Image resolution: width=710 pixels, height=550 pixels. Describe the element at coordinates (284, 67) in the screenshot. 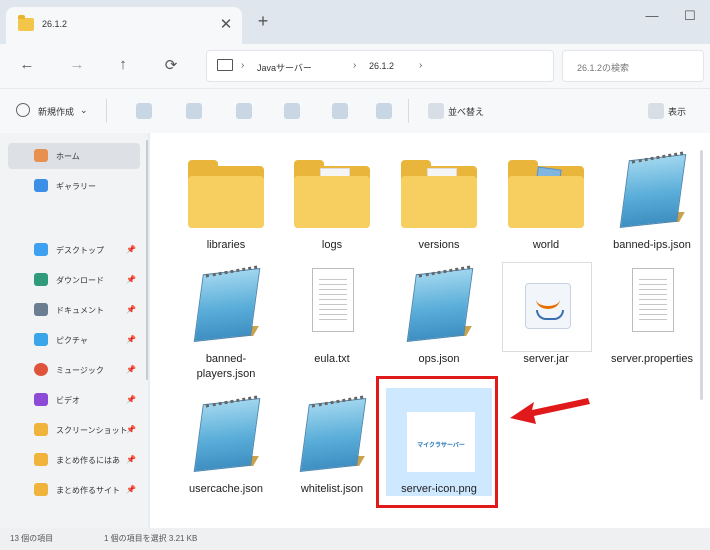

I see `breadcrumb-java-server: Javaサーバー` at that location.